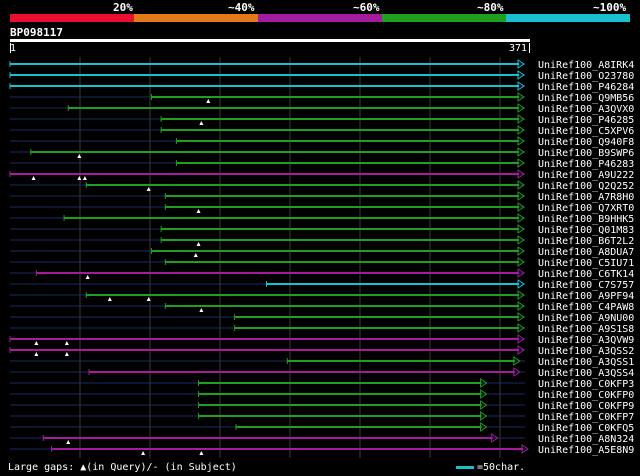  I want to click on hit-label: UniRef100_A9PF94, so click(586, 296).